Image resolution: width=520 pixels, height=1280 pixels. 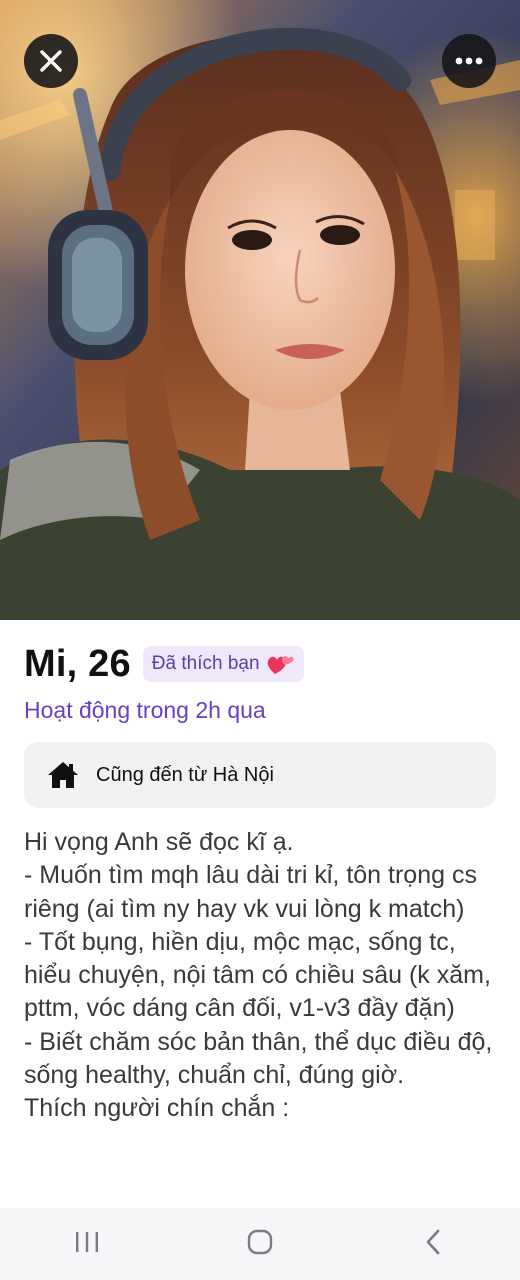 I want to click on activity-status: Hoạt động trong 2h qua, so click(x=145, y=710).